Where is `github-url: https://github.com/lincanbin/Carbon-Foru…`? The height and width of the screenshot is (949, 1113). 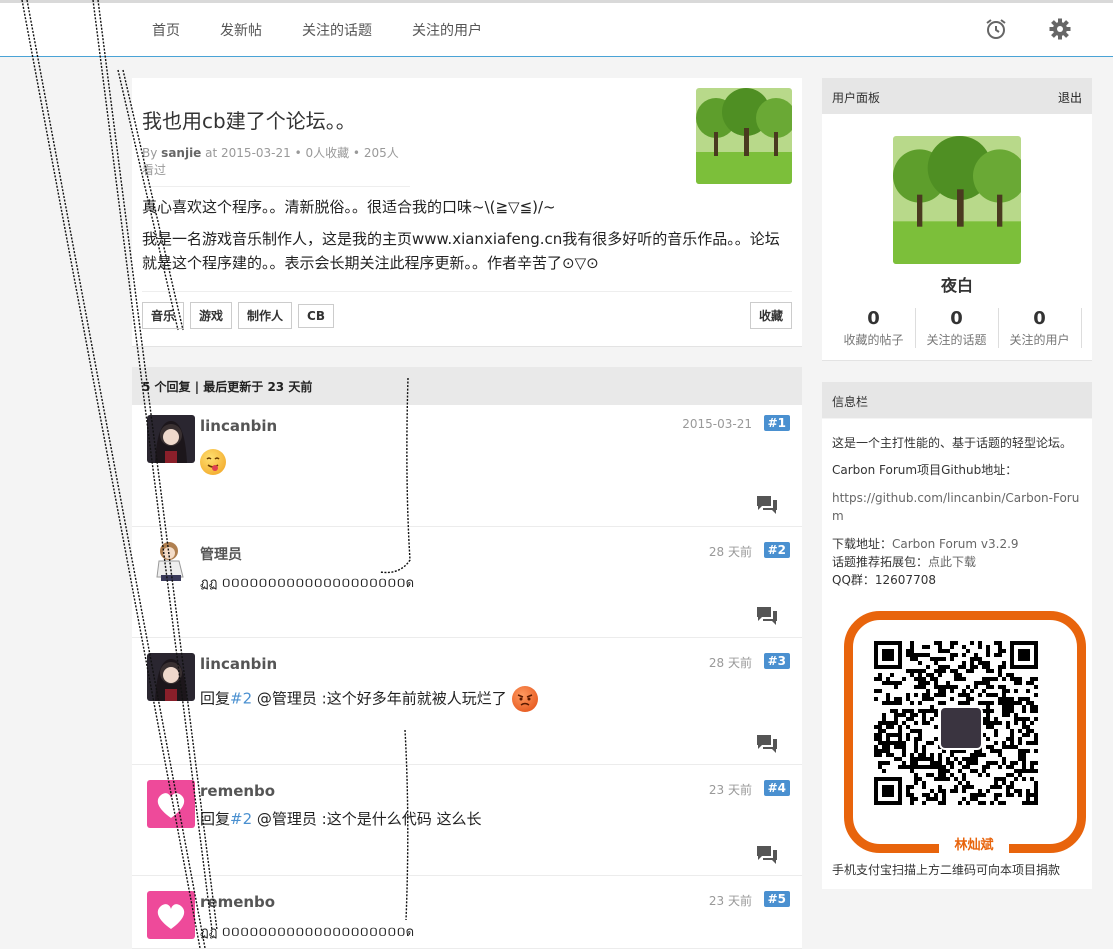 github-url: https://github.com/lincanbin/Carbon-Foru… is located at coordinates (955, 507).